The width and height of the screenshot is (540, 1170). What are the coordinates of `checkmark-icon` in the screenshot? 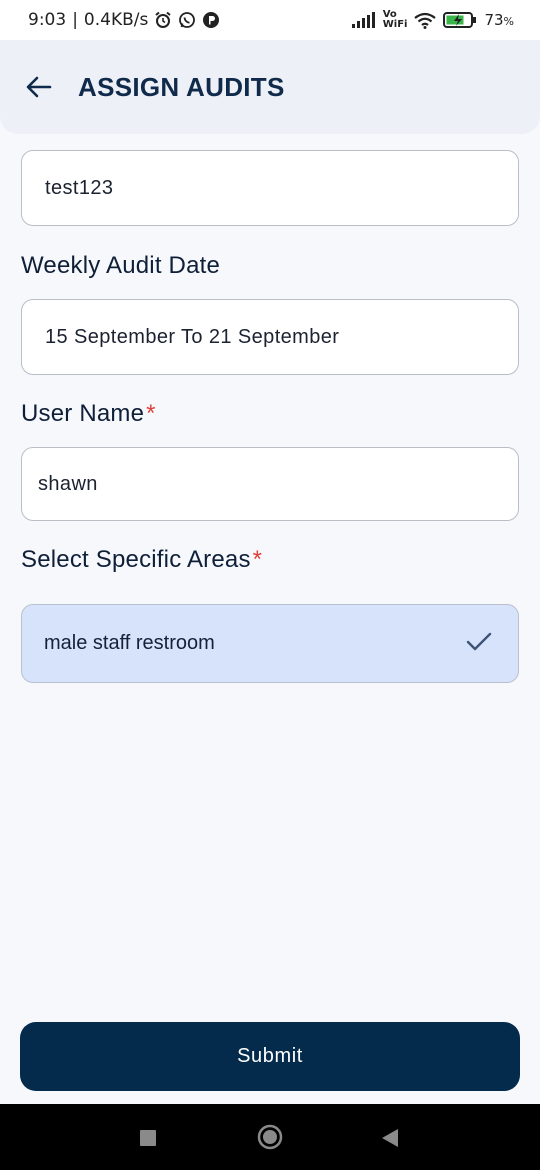 It's located at (479, 642).